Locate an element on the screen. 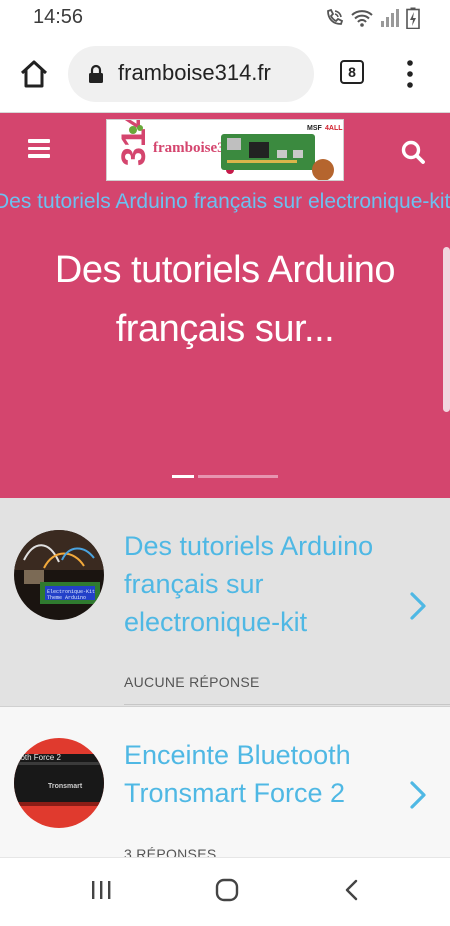  post-thumbnail: Electronique-Kit Theme Arduino is located at coordinates (59, 575).